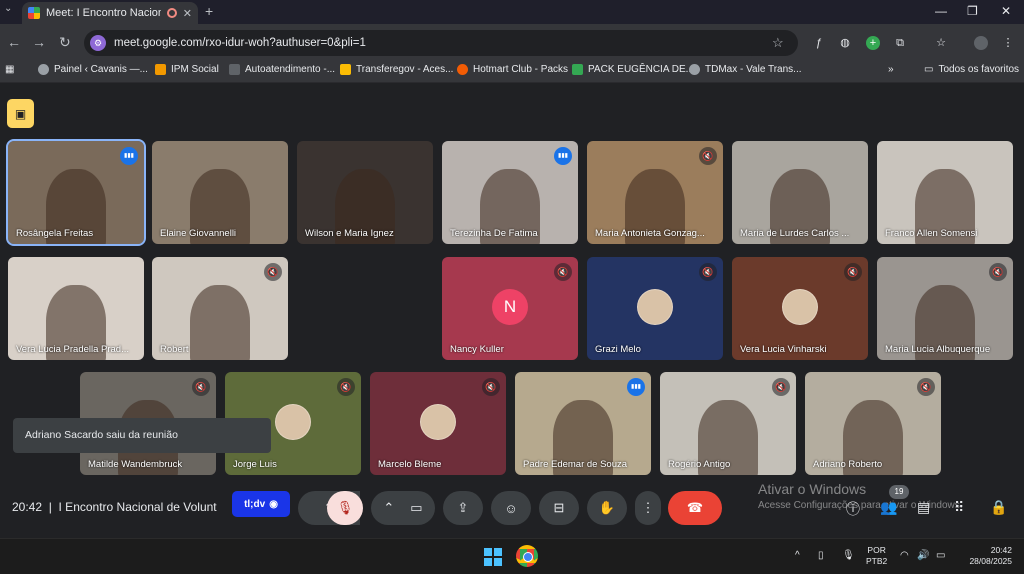 This screenshot has height=574, width=1024. Describe the element at coordinates (940, 555) in the screenshot. I see `battery-icon: ▭` at that location.